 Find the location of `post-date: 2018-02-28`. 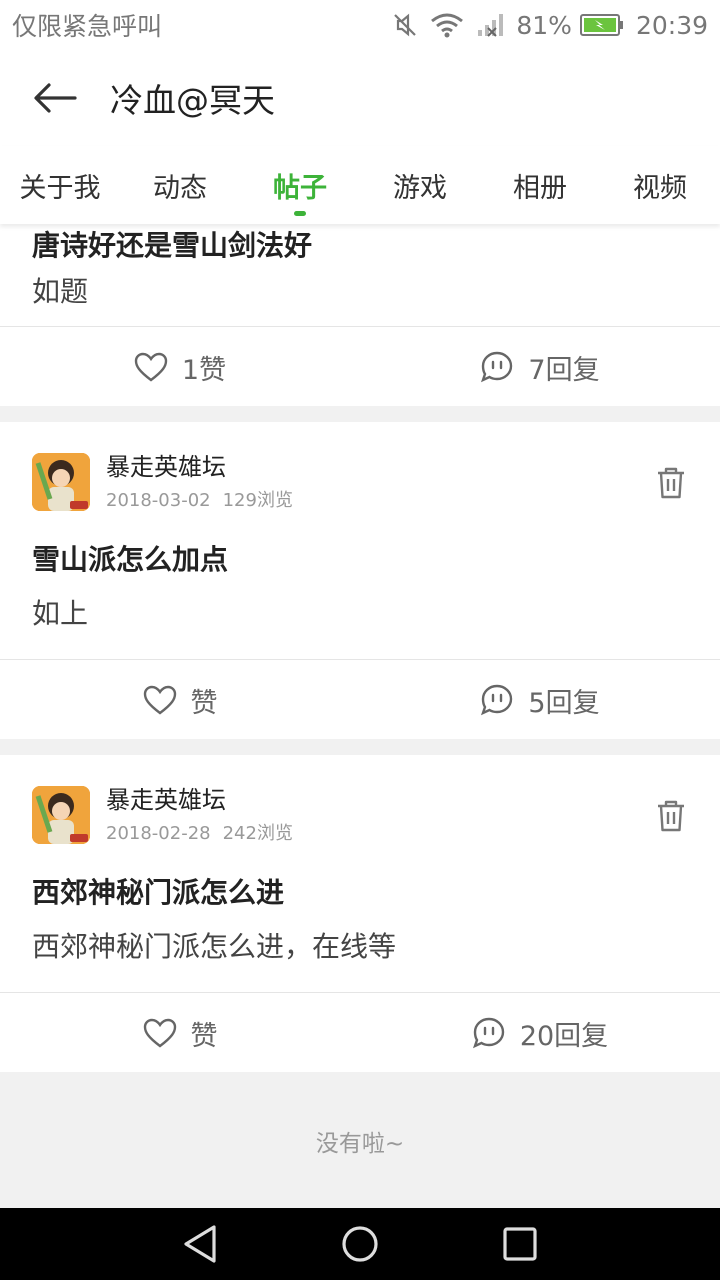

post-date: 2018-02-28 is located at coordinates (158, 833).